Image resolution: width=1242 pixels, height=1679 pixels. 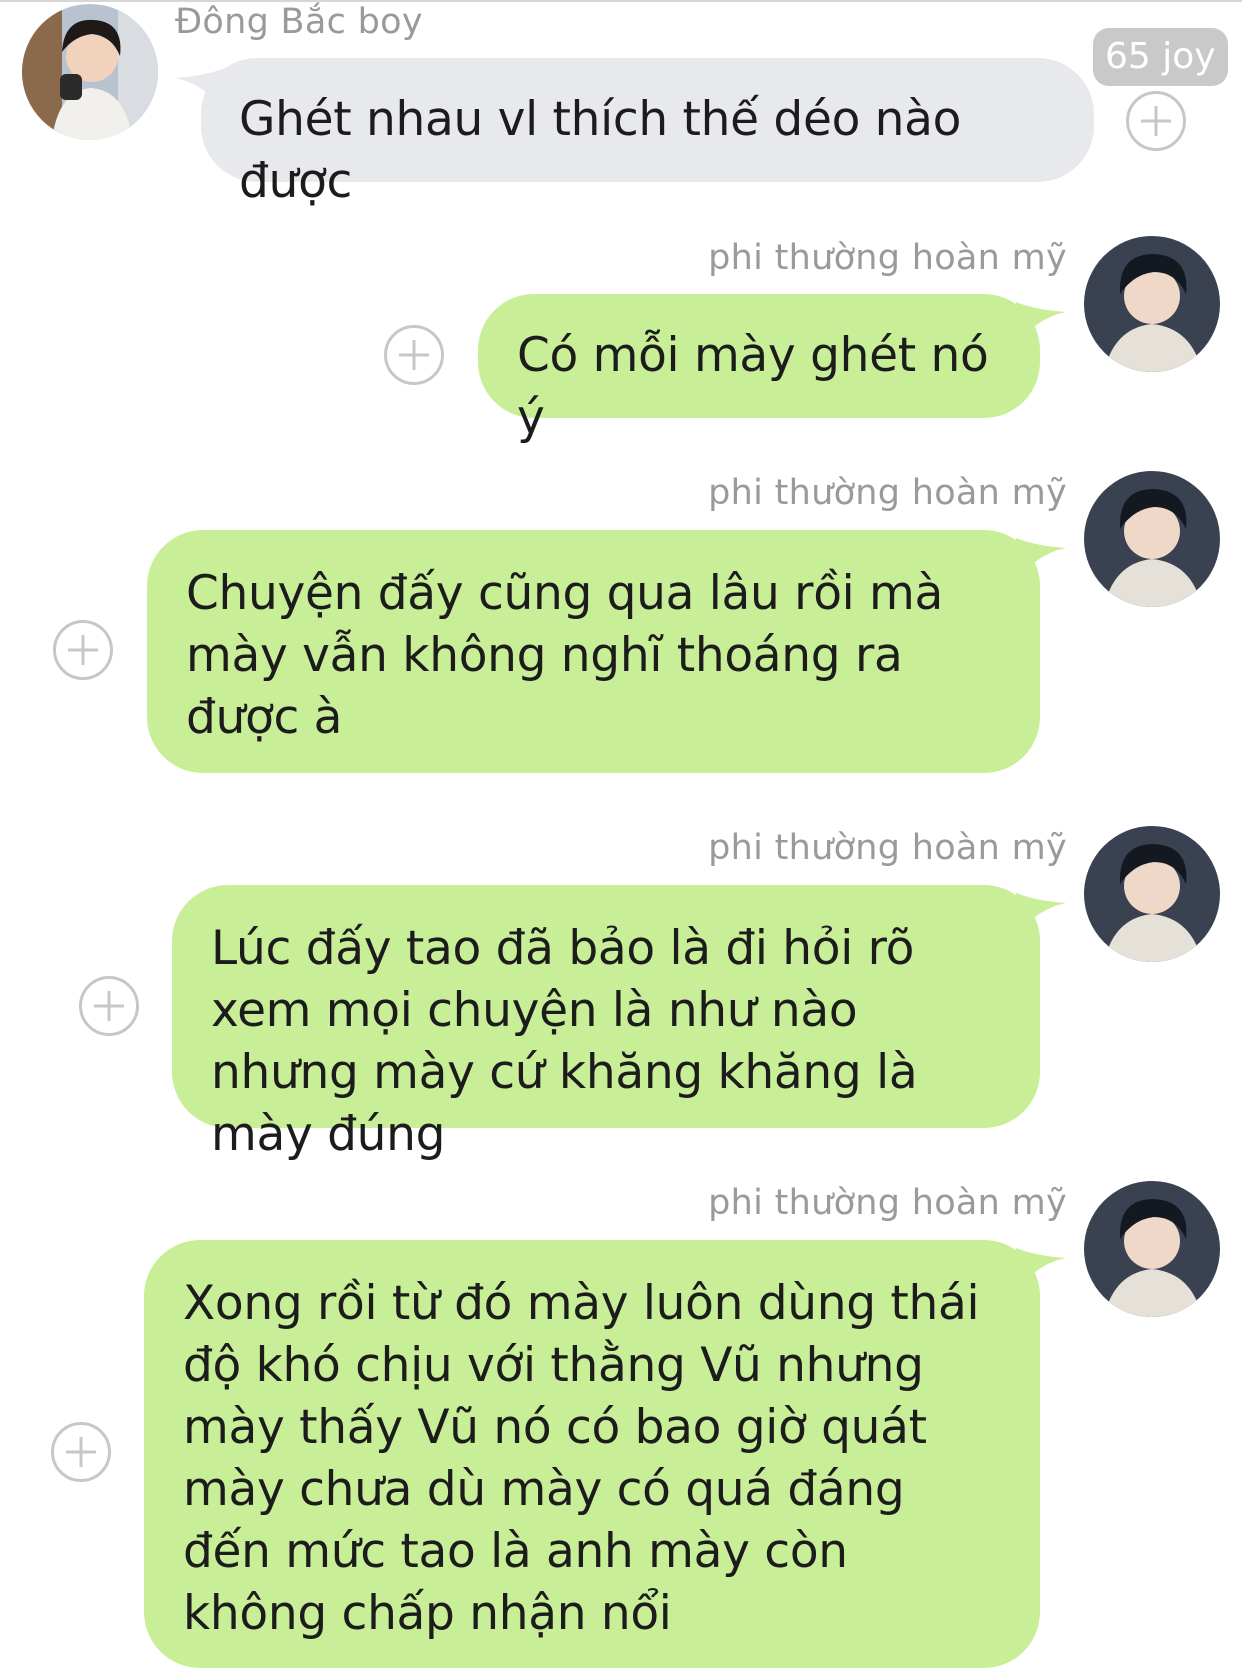 I want to click on message-bubble-outgoing: Có mỗi mày ghét nó ý, so click(x=772, y=369).